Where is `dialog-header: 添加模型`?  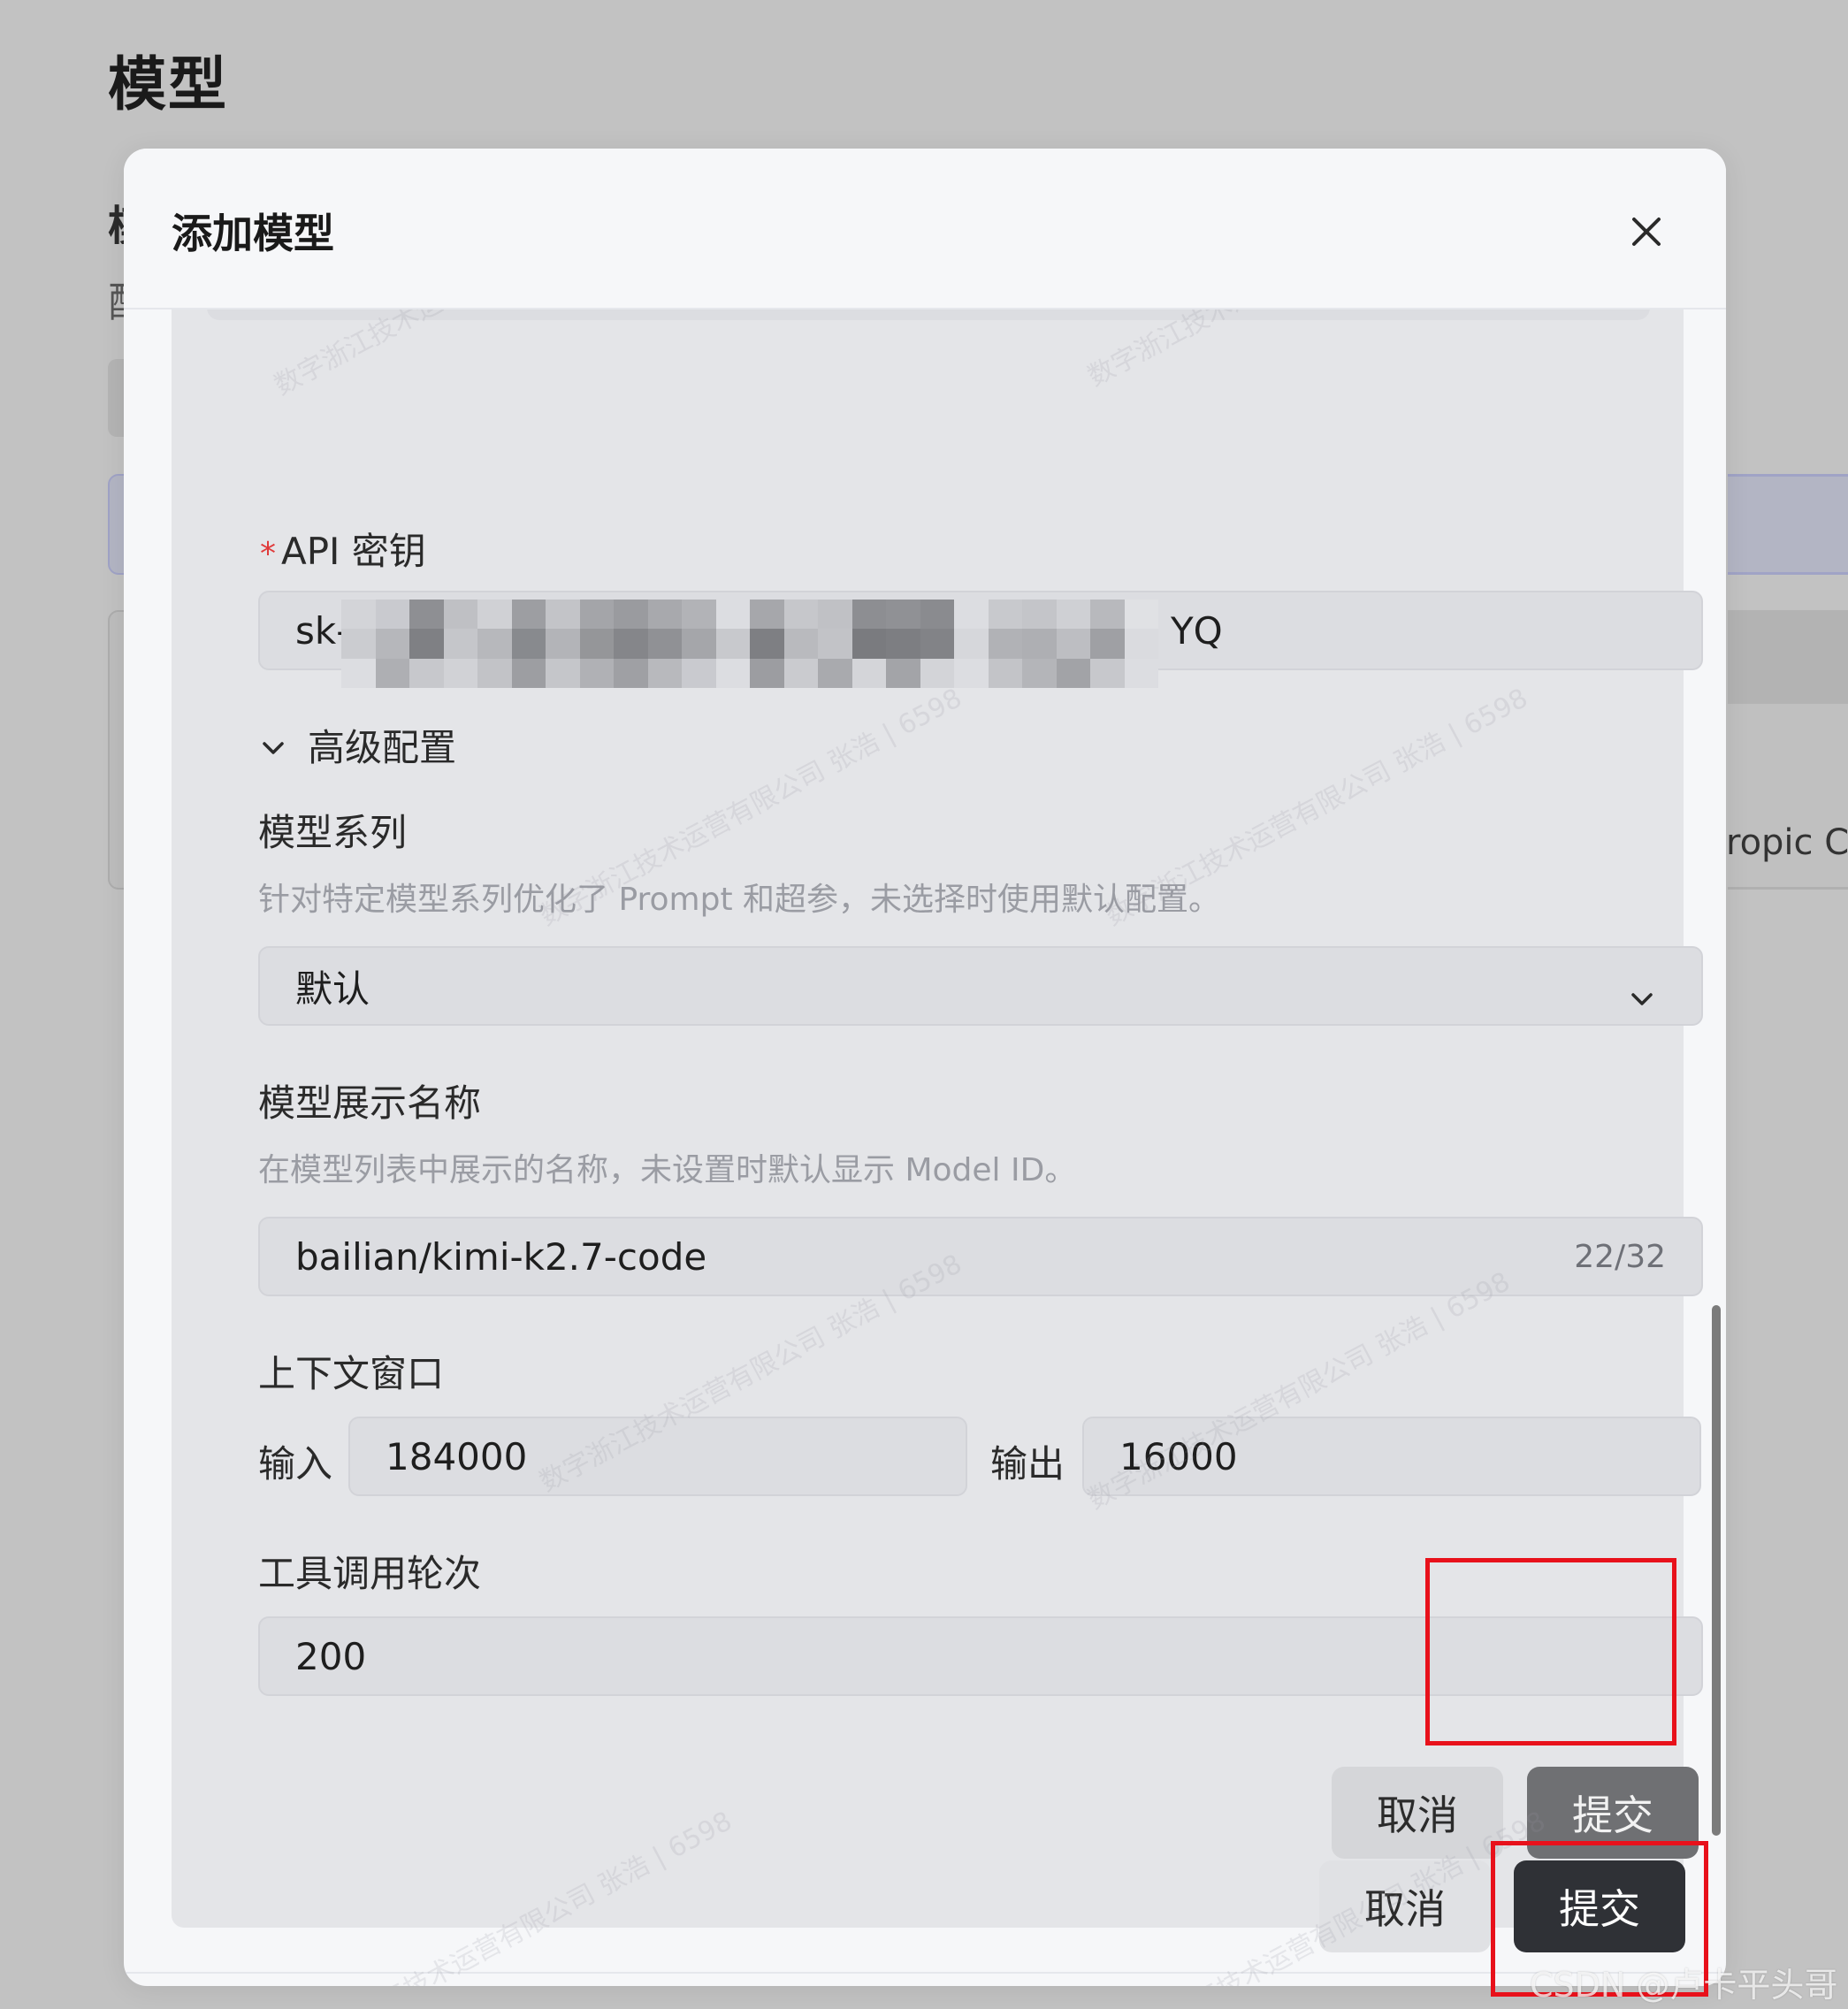
dialog-header: 添加模型 is located at coordinates (925, 229).